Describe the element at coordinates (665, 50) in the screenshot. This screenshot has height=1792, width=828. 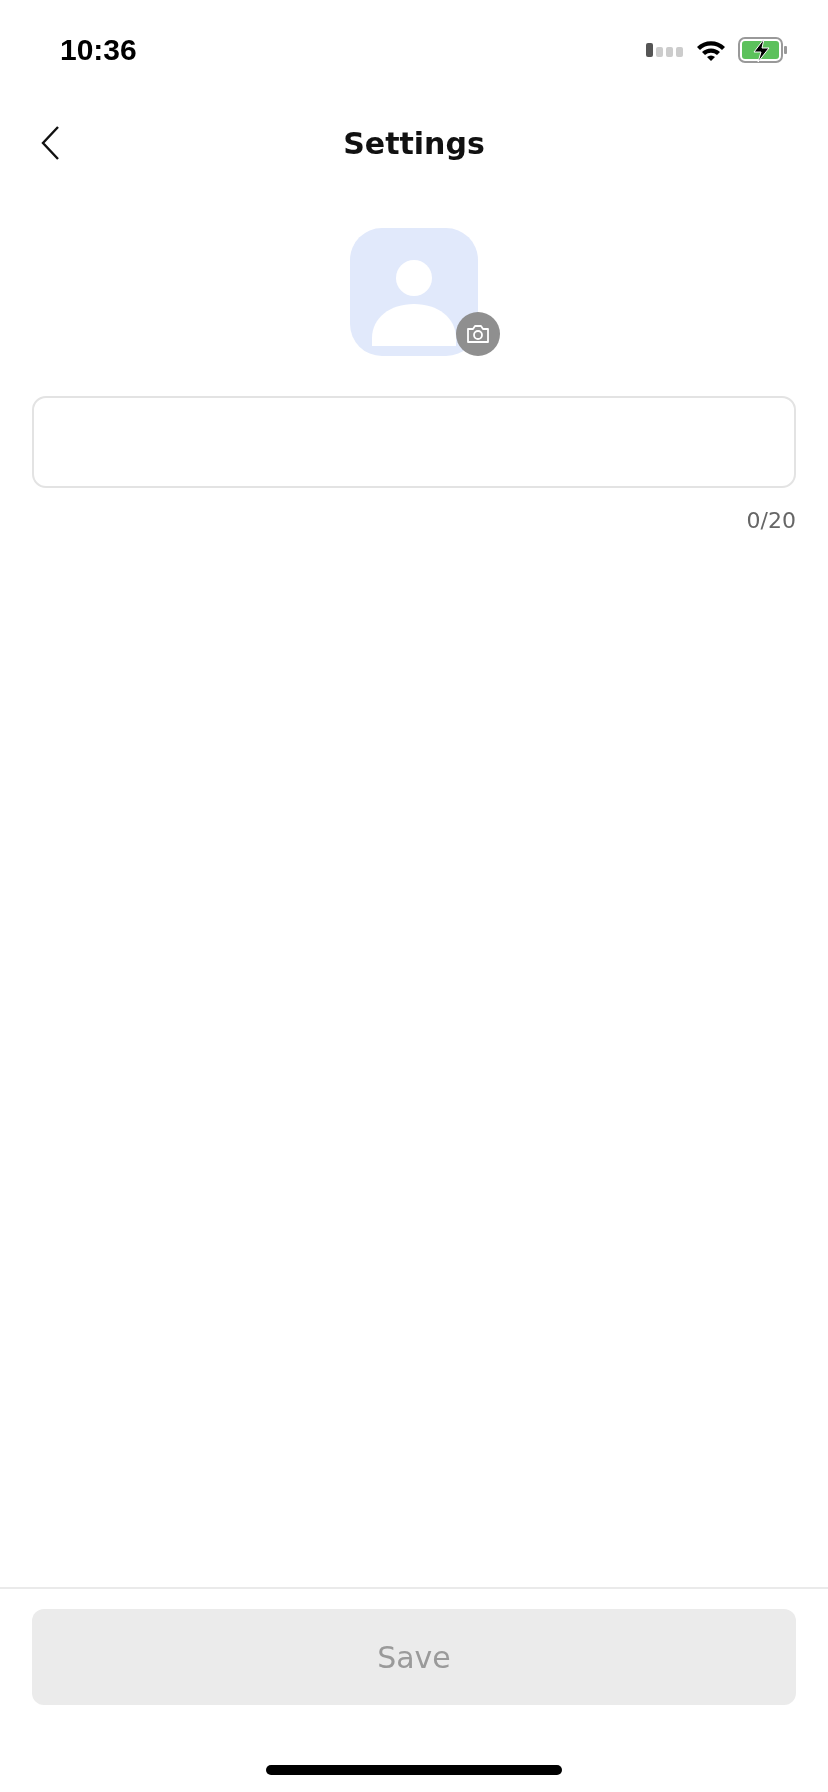
I see `signal-icon` at that location.